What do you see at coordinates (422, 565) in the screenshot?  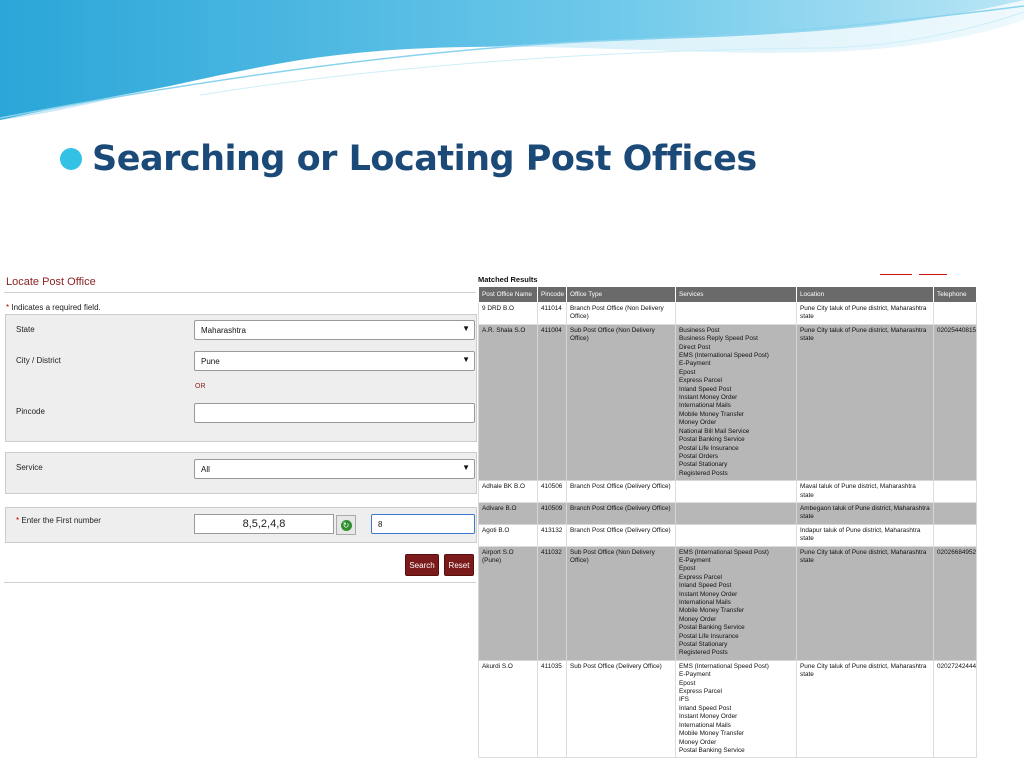 I see `search-button: Search` at bounding box center [422, 565].